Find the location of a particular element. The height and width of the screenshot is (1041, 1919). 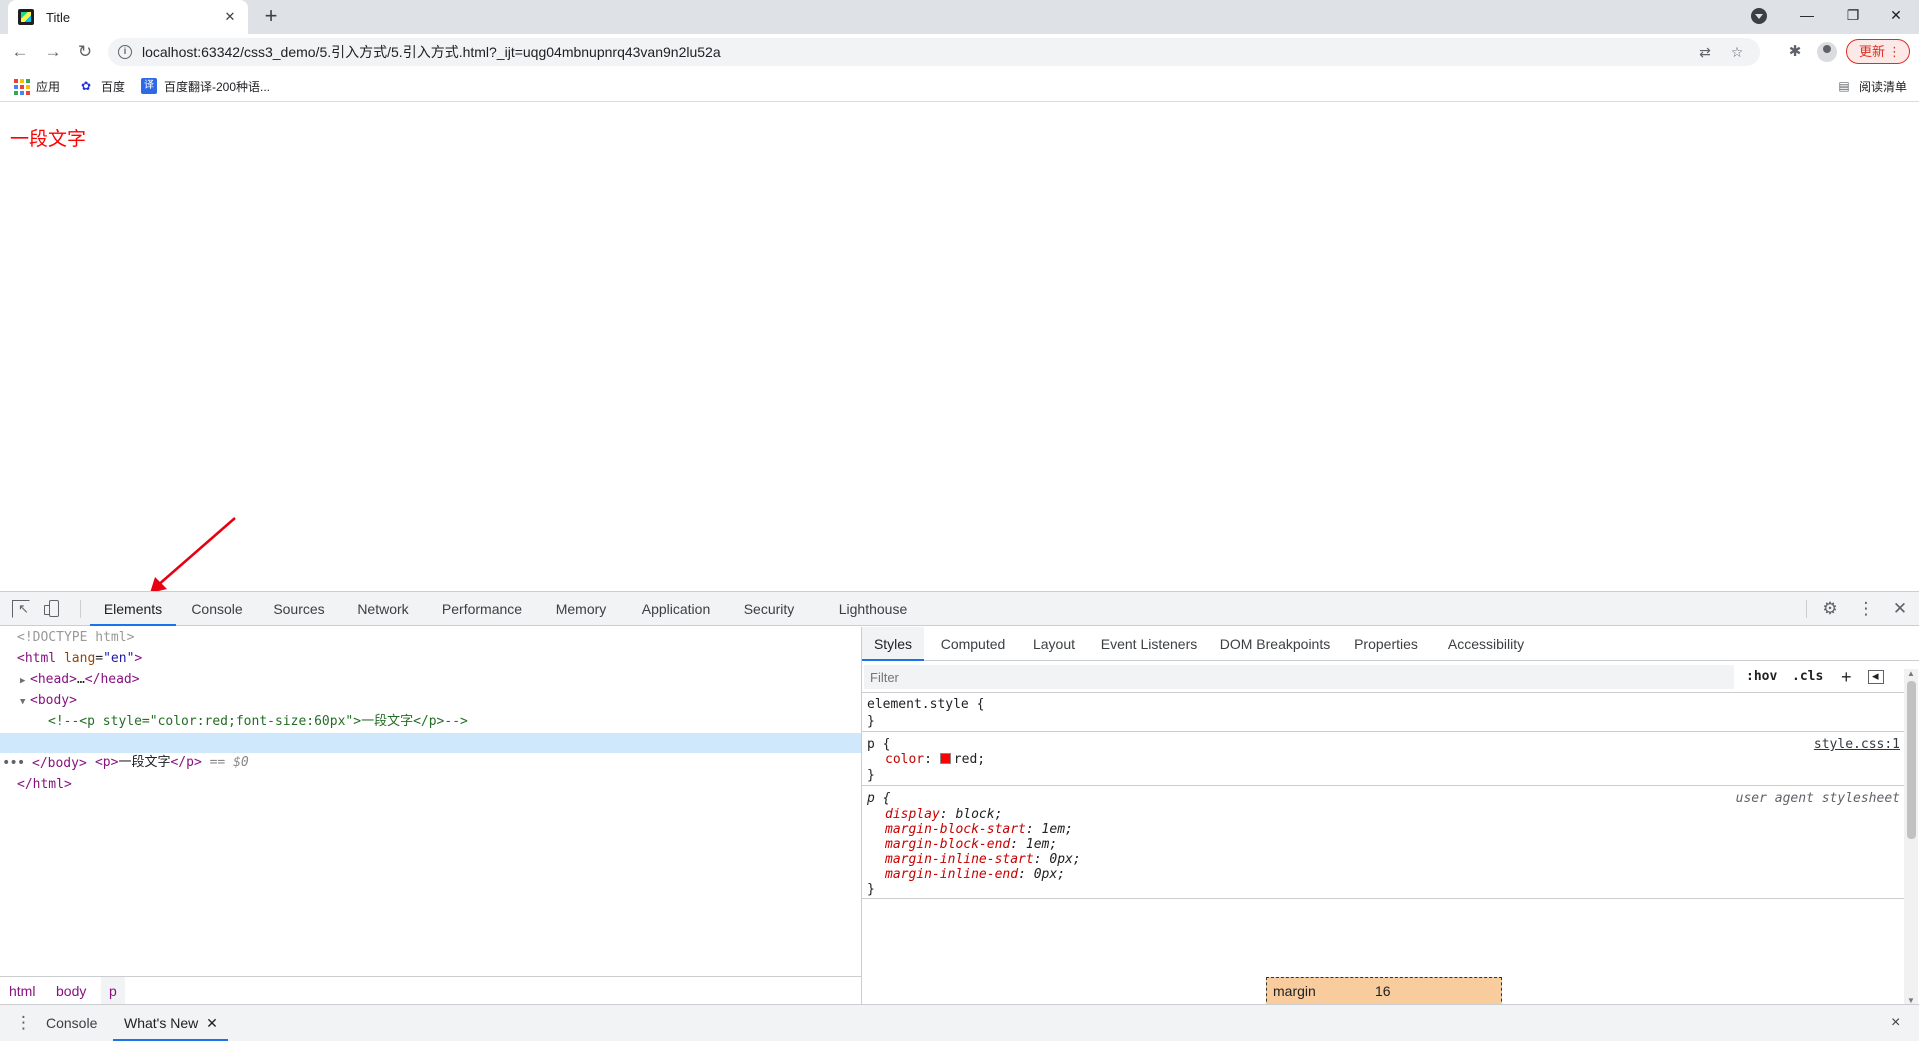

drawer-tab-close-icon: ✕ is located at coordinates (212, 1023).